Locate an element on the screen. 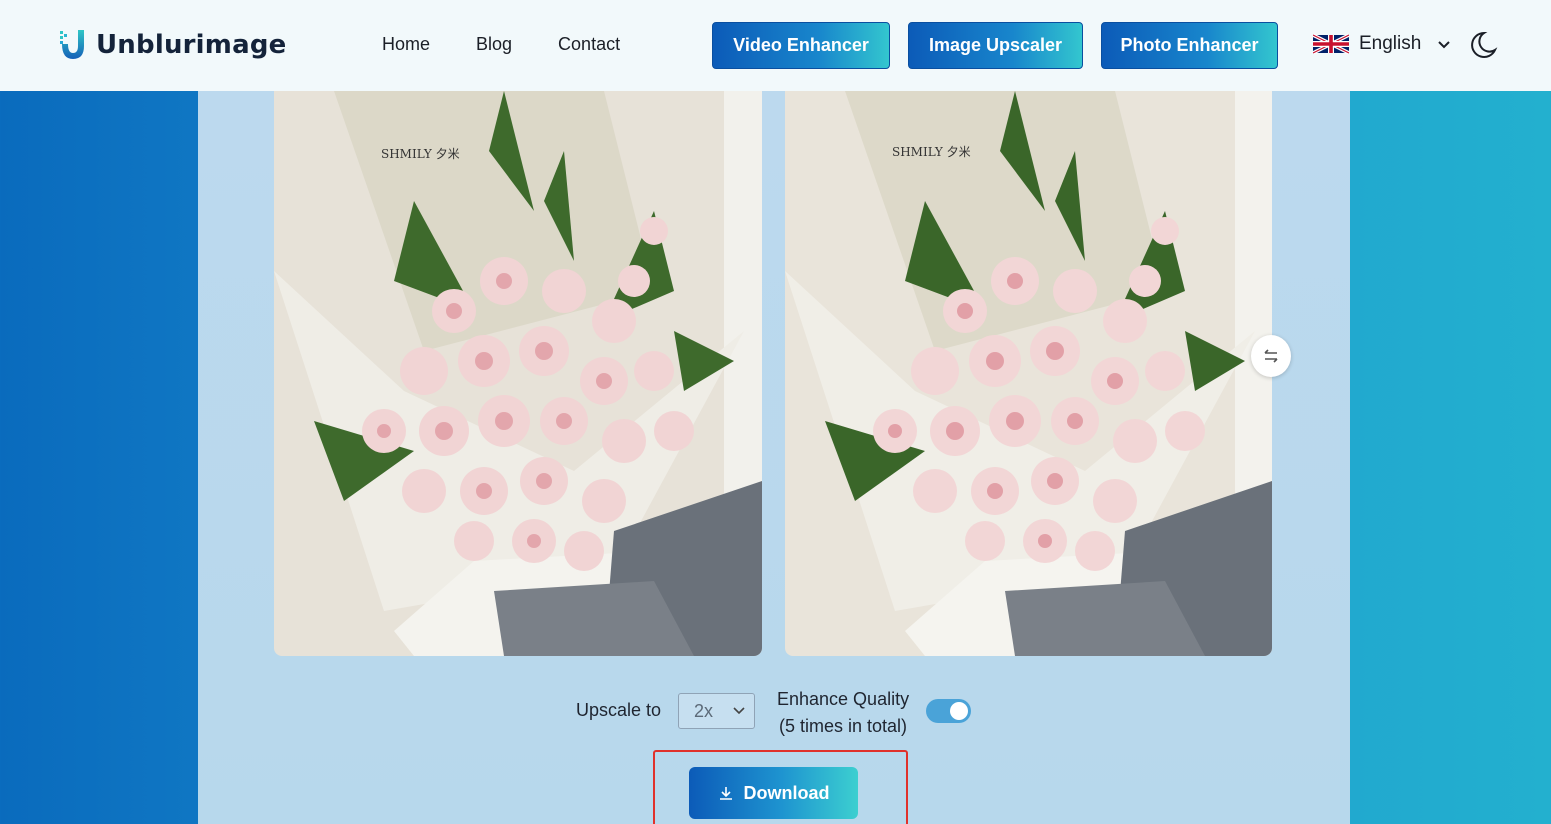 This screenshot has height=824, width=1551. video-enhancer-button: Video Enhancer is located at coordinates (801, 45).